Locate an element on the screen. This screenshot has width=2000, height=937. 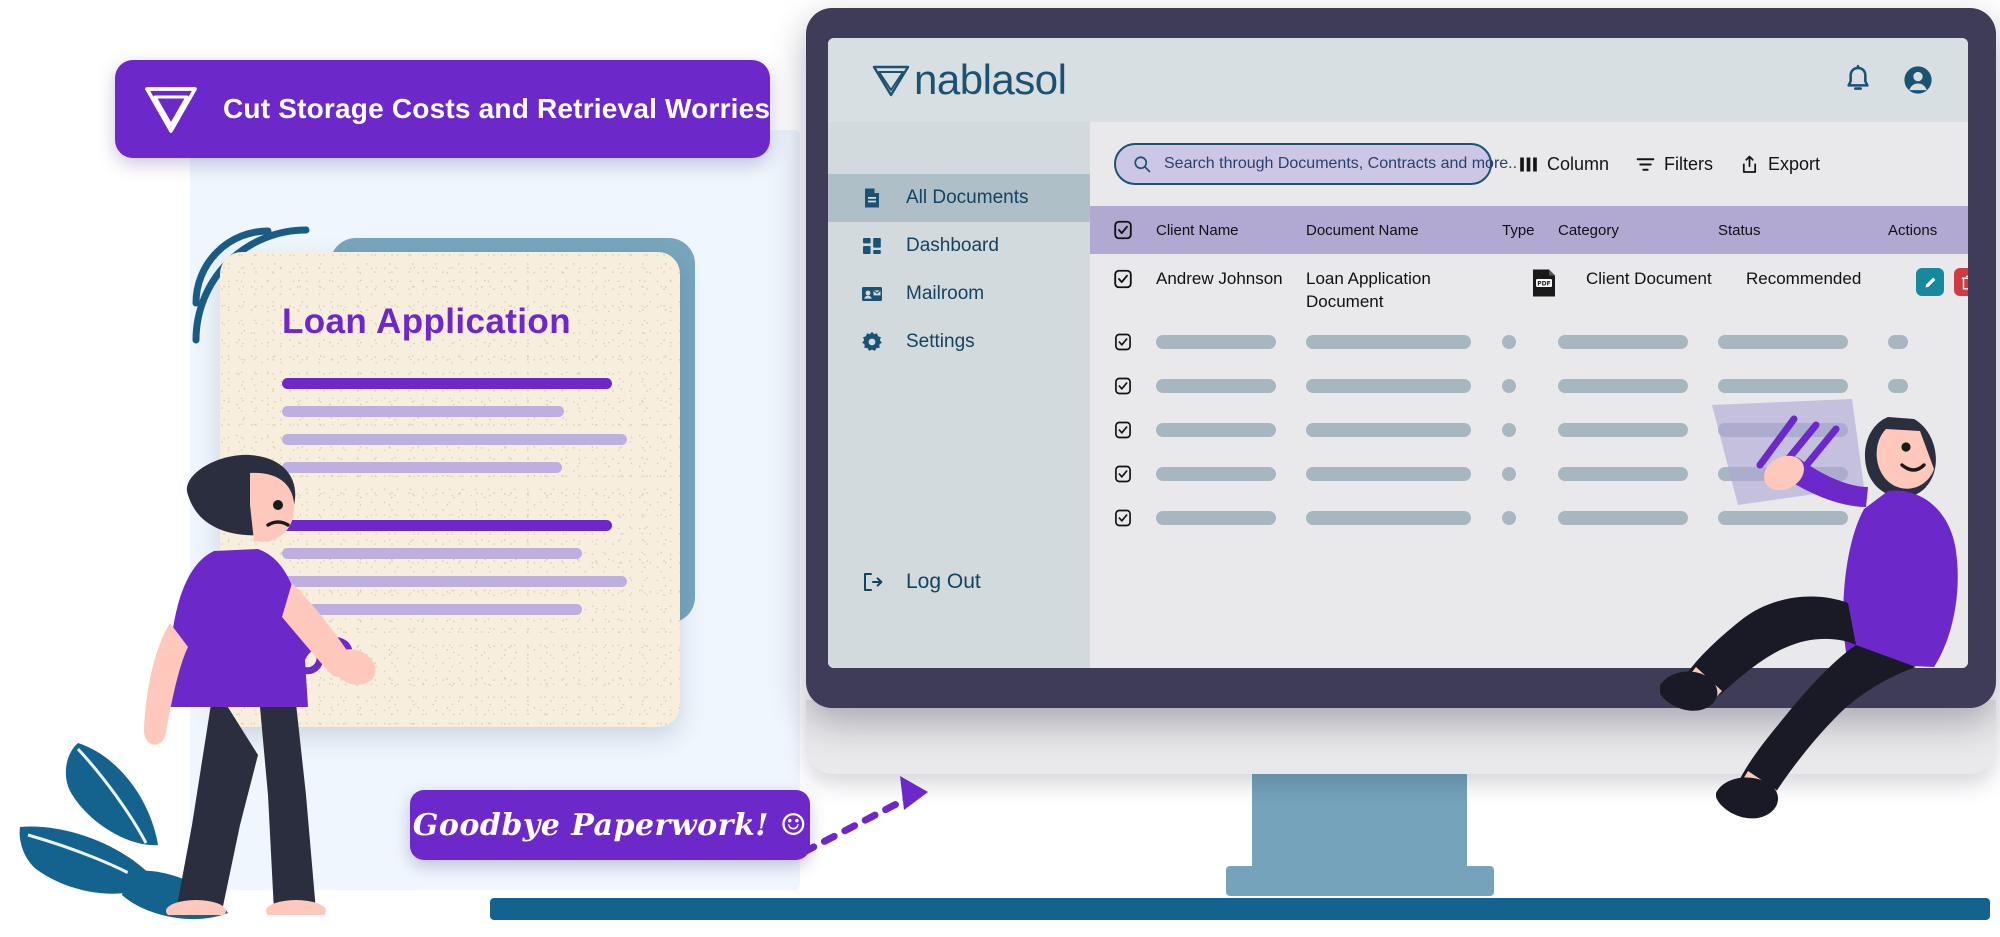
column-header: Type is located at coordinates (1530, 230).